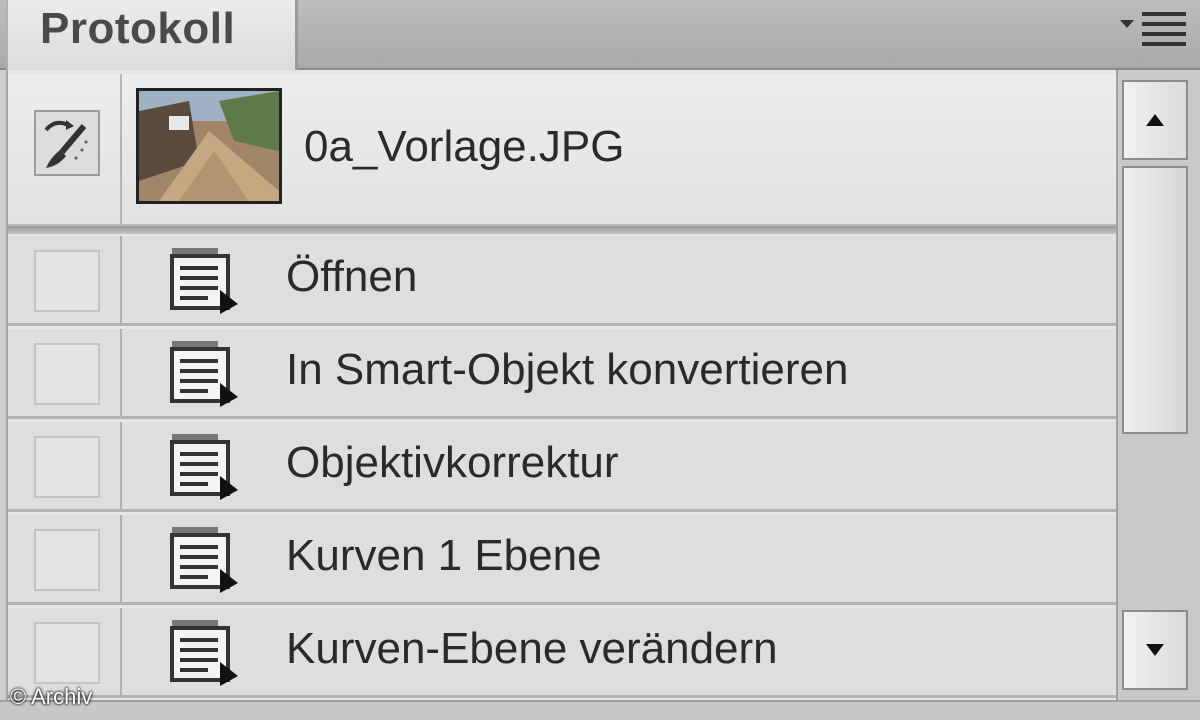  I want to click on scroll-up-button, so click(1155, 120).